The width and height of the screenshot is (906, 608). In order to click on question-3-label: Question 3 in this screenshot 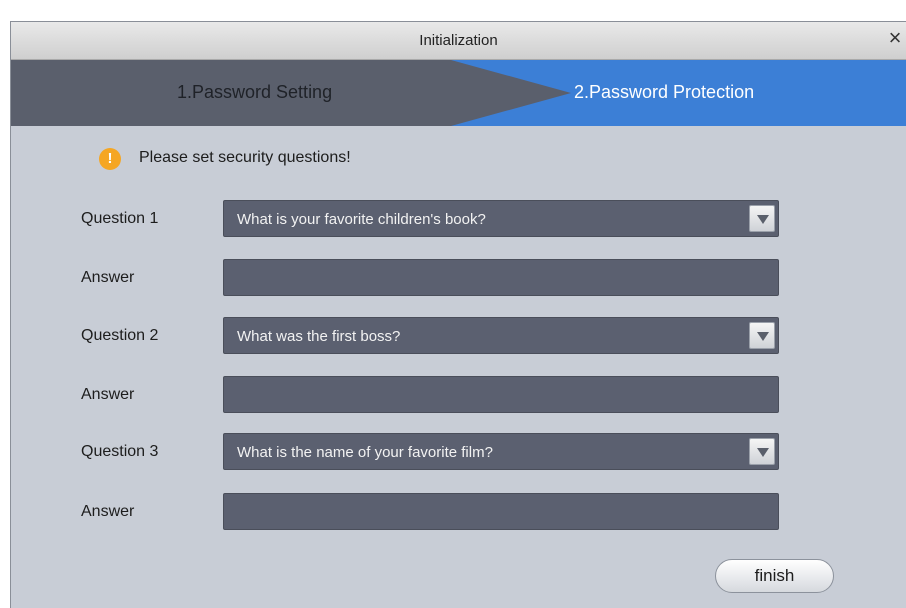, I will do `click(120, 451)`.